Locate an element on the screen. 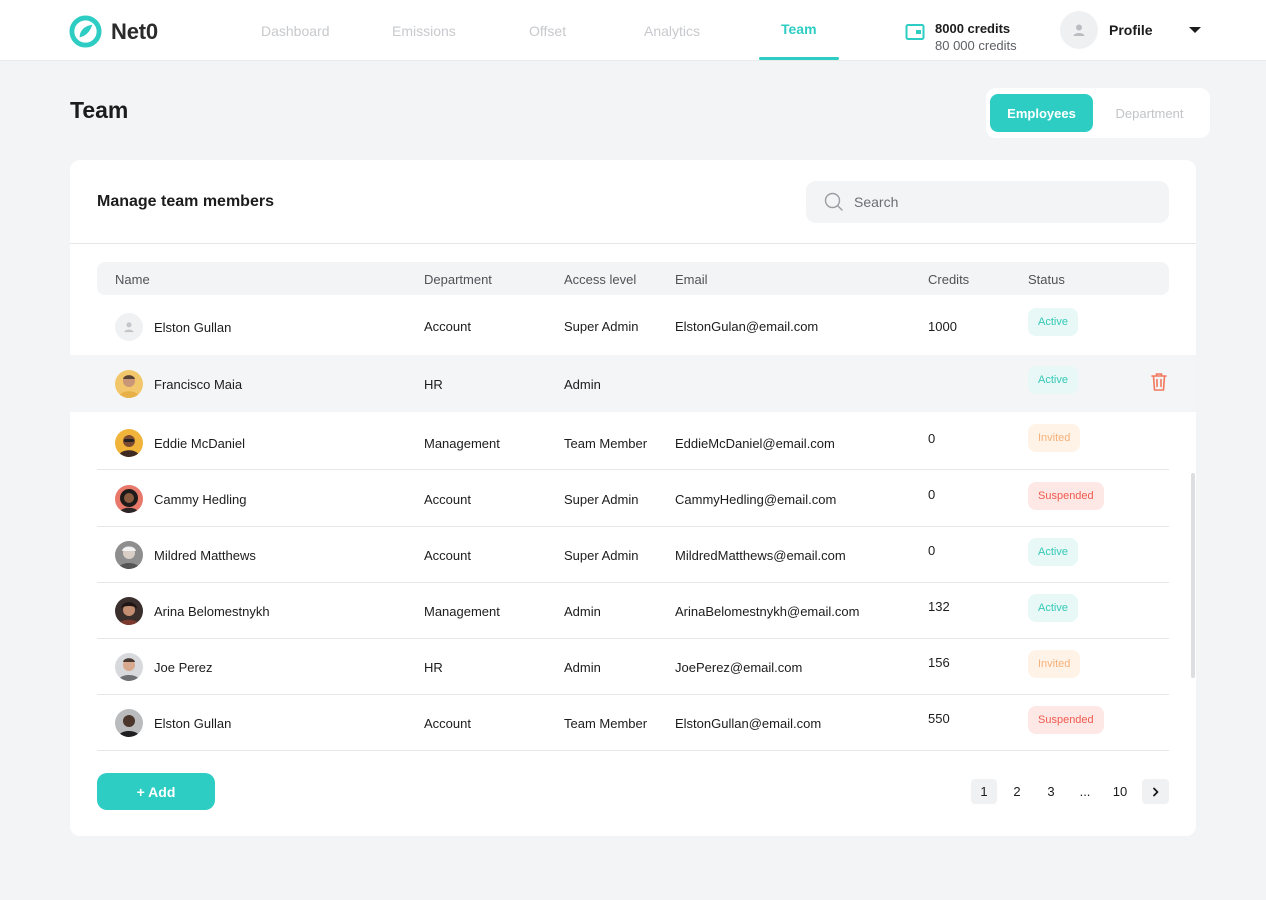 This screenshot has height=900, width=1266. credits-summary: 8000 credits 80 000 credits is located at coordinates (961, 37).